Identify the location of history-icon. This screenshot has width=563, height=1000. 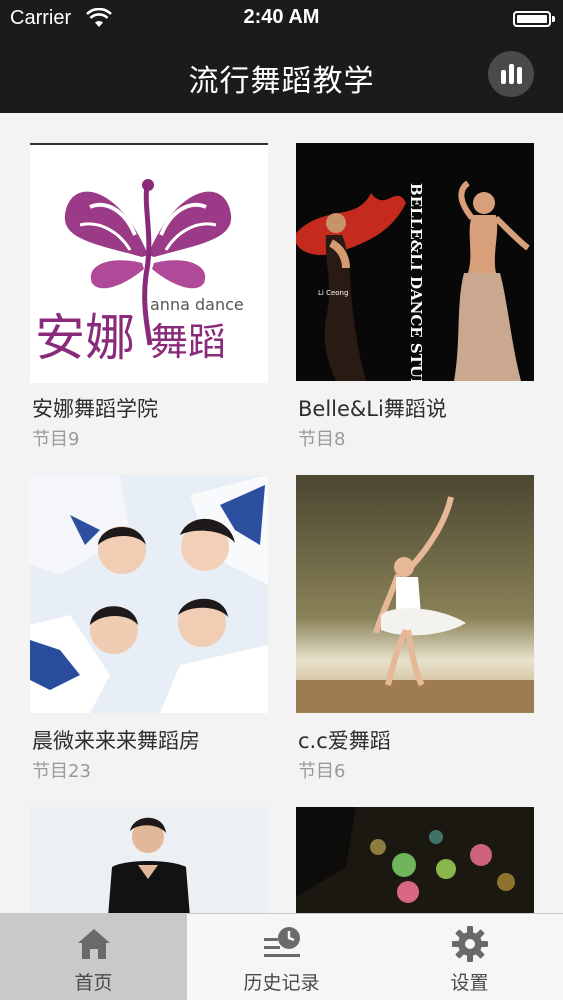
(281, 942).